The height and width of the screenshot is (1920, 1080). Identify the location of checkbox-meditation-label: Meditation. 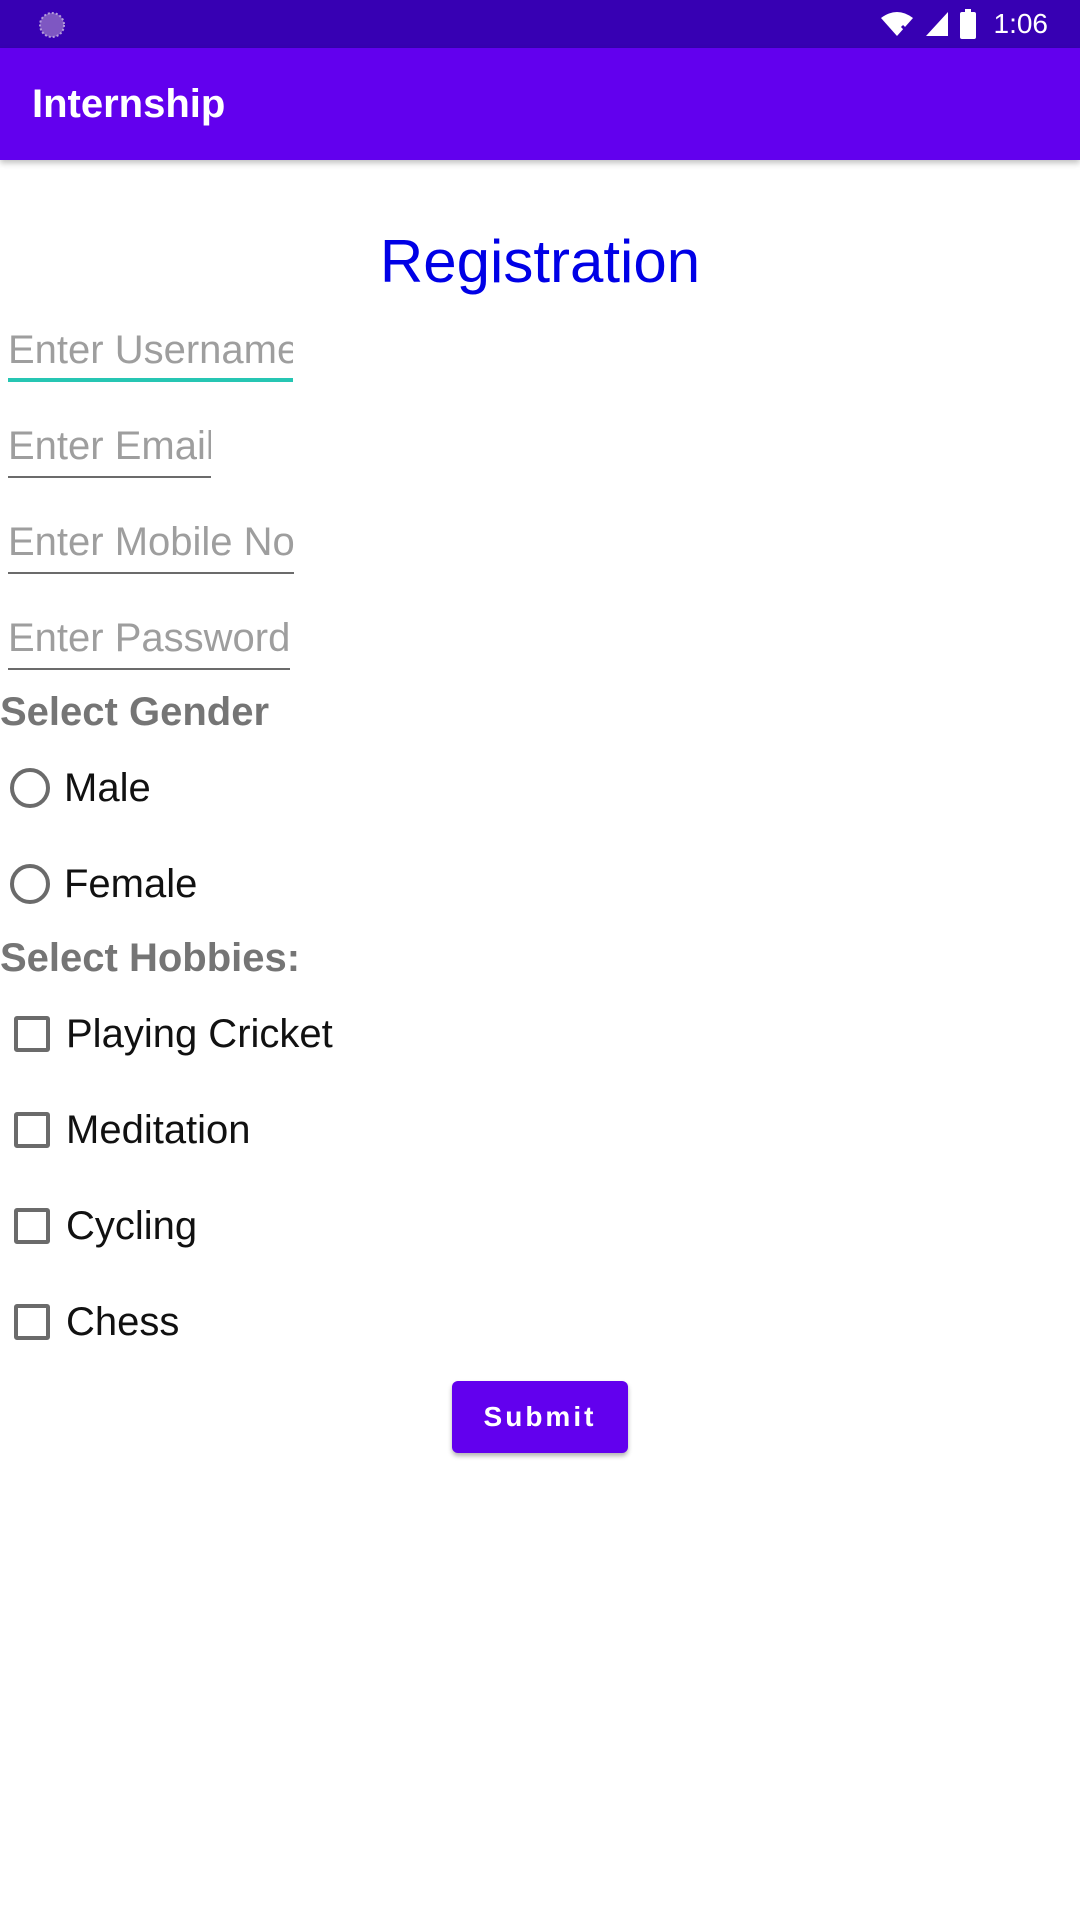
(158, 1129).